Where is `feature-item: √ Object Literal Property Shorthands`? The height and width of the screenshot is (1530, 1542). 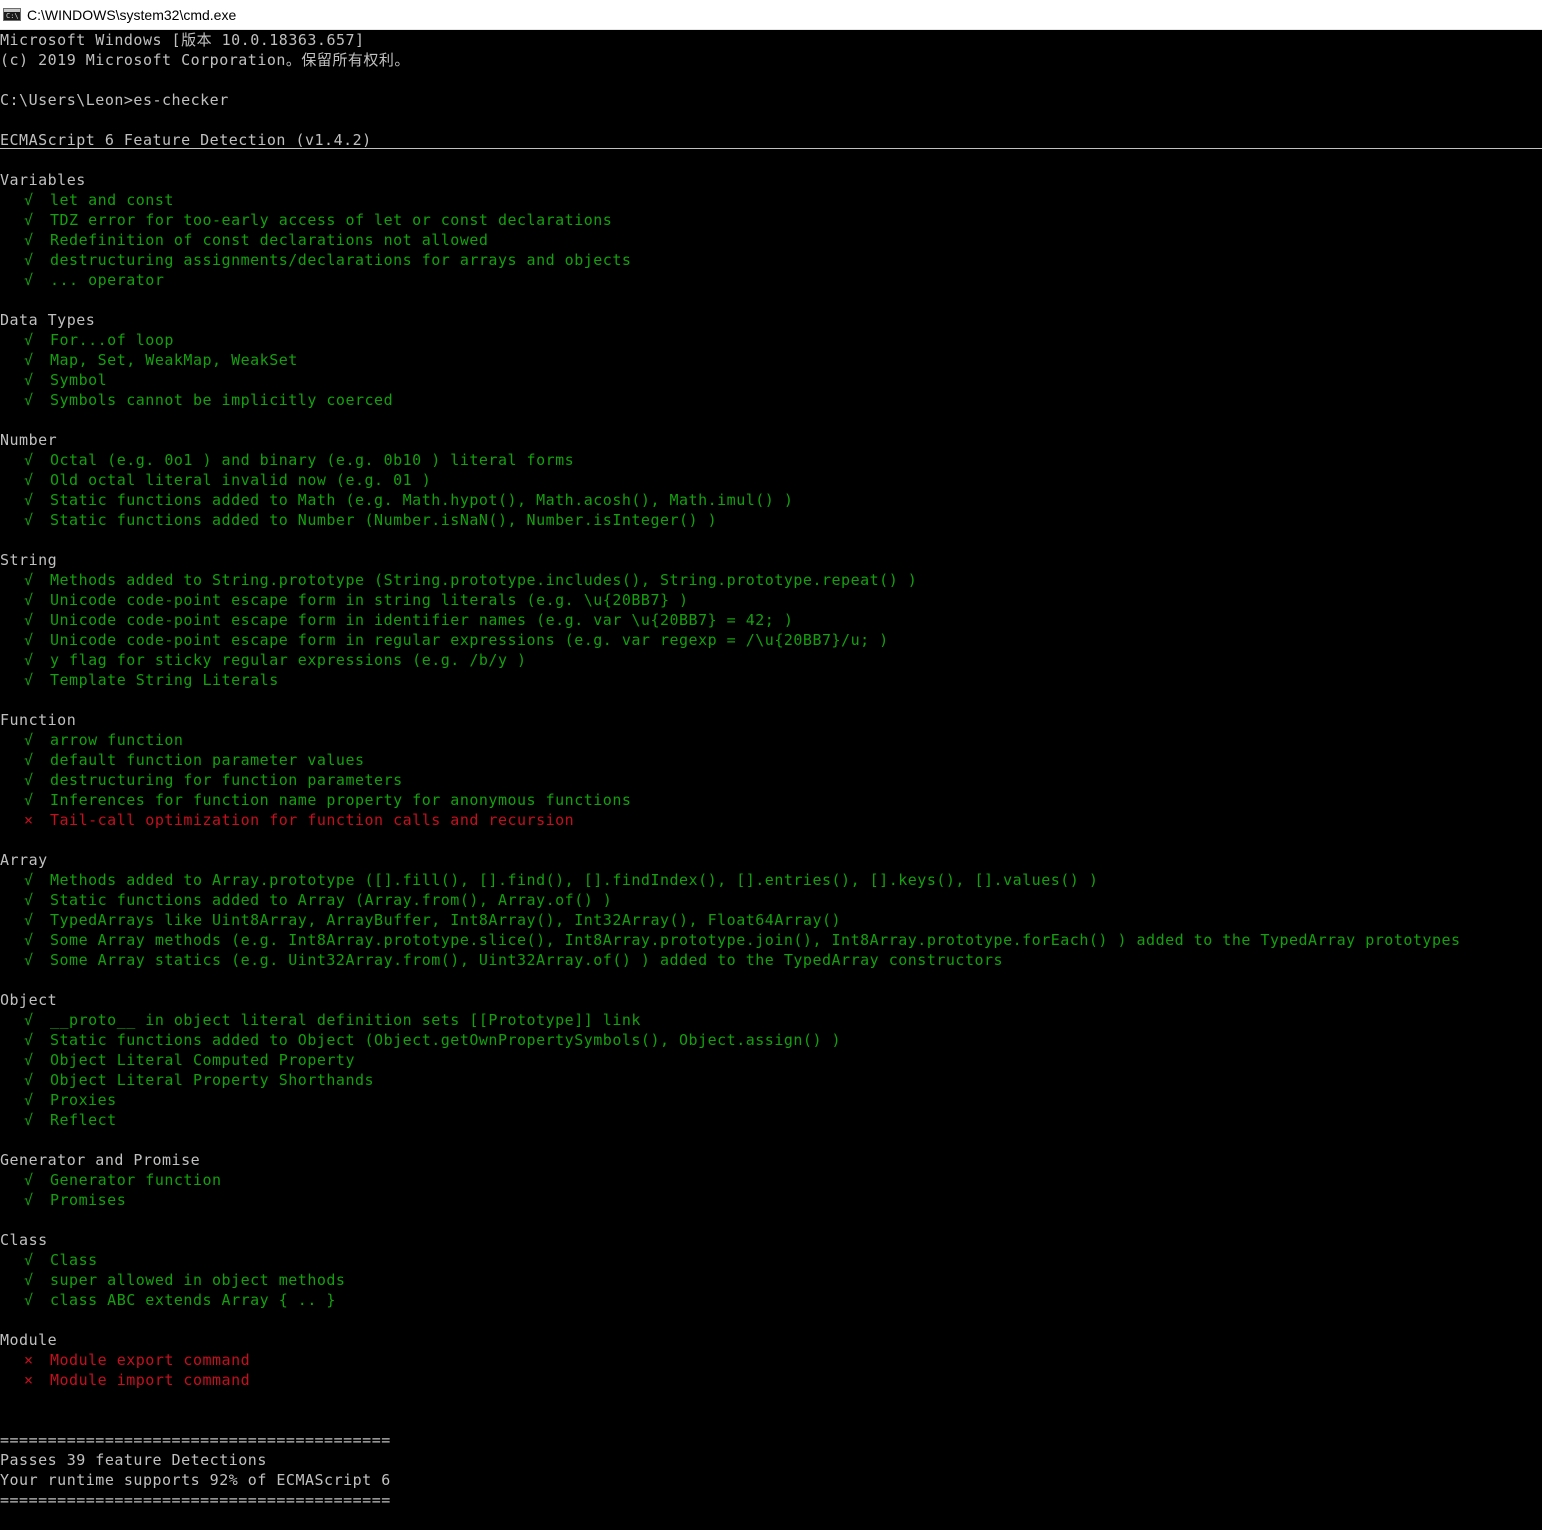 feature-item: √ Object Literal Property Shorthands is located at coordinates (187, 1080).